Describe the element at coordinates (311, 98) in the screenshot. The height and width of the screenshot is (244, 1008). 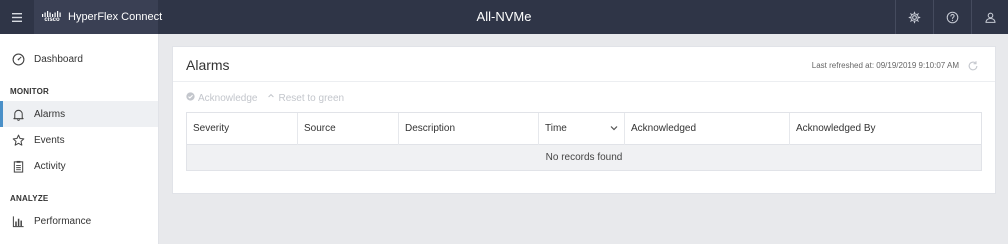
I see `reset-to-green-label: Reset to green` at that location.